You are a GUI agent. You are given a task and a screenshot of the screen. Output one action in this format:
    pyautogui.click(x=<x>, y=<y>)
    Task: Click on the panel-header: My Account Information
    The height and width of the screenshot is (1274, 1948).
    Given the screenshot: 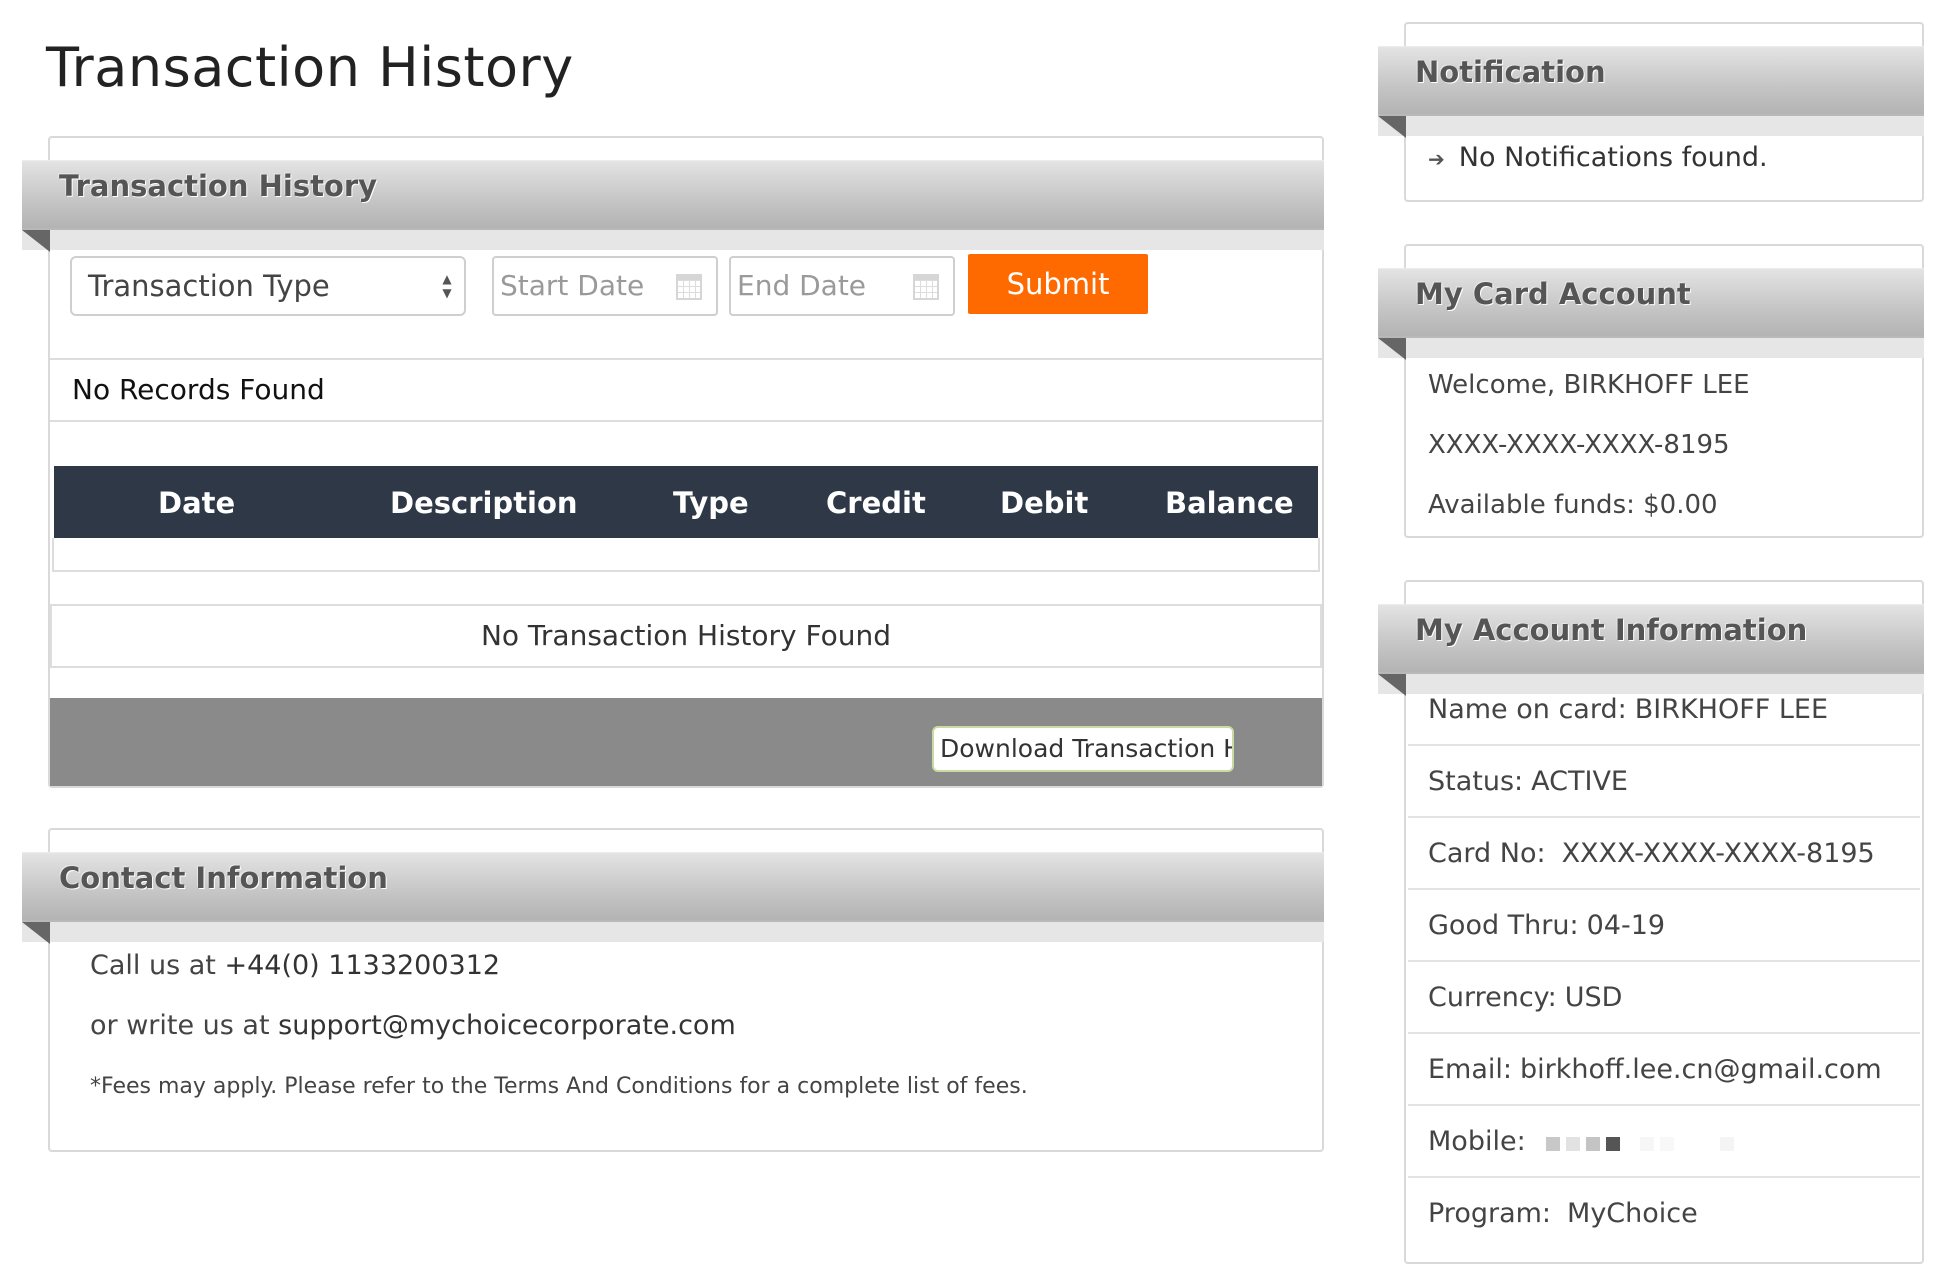 What is the action you would take?
    pyautogui.click(x=1651, y=650)
    